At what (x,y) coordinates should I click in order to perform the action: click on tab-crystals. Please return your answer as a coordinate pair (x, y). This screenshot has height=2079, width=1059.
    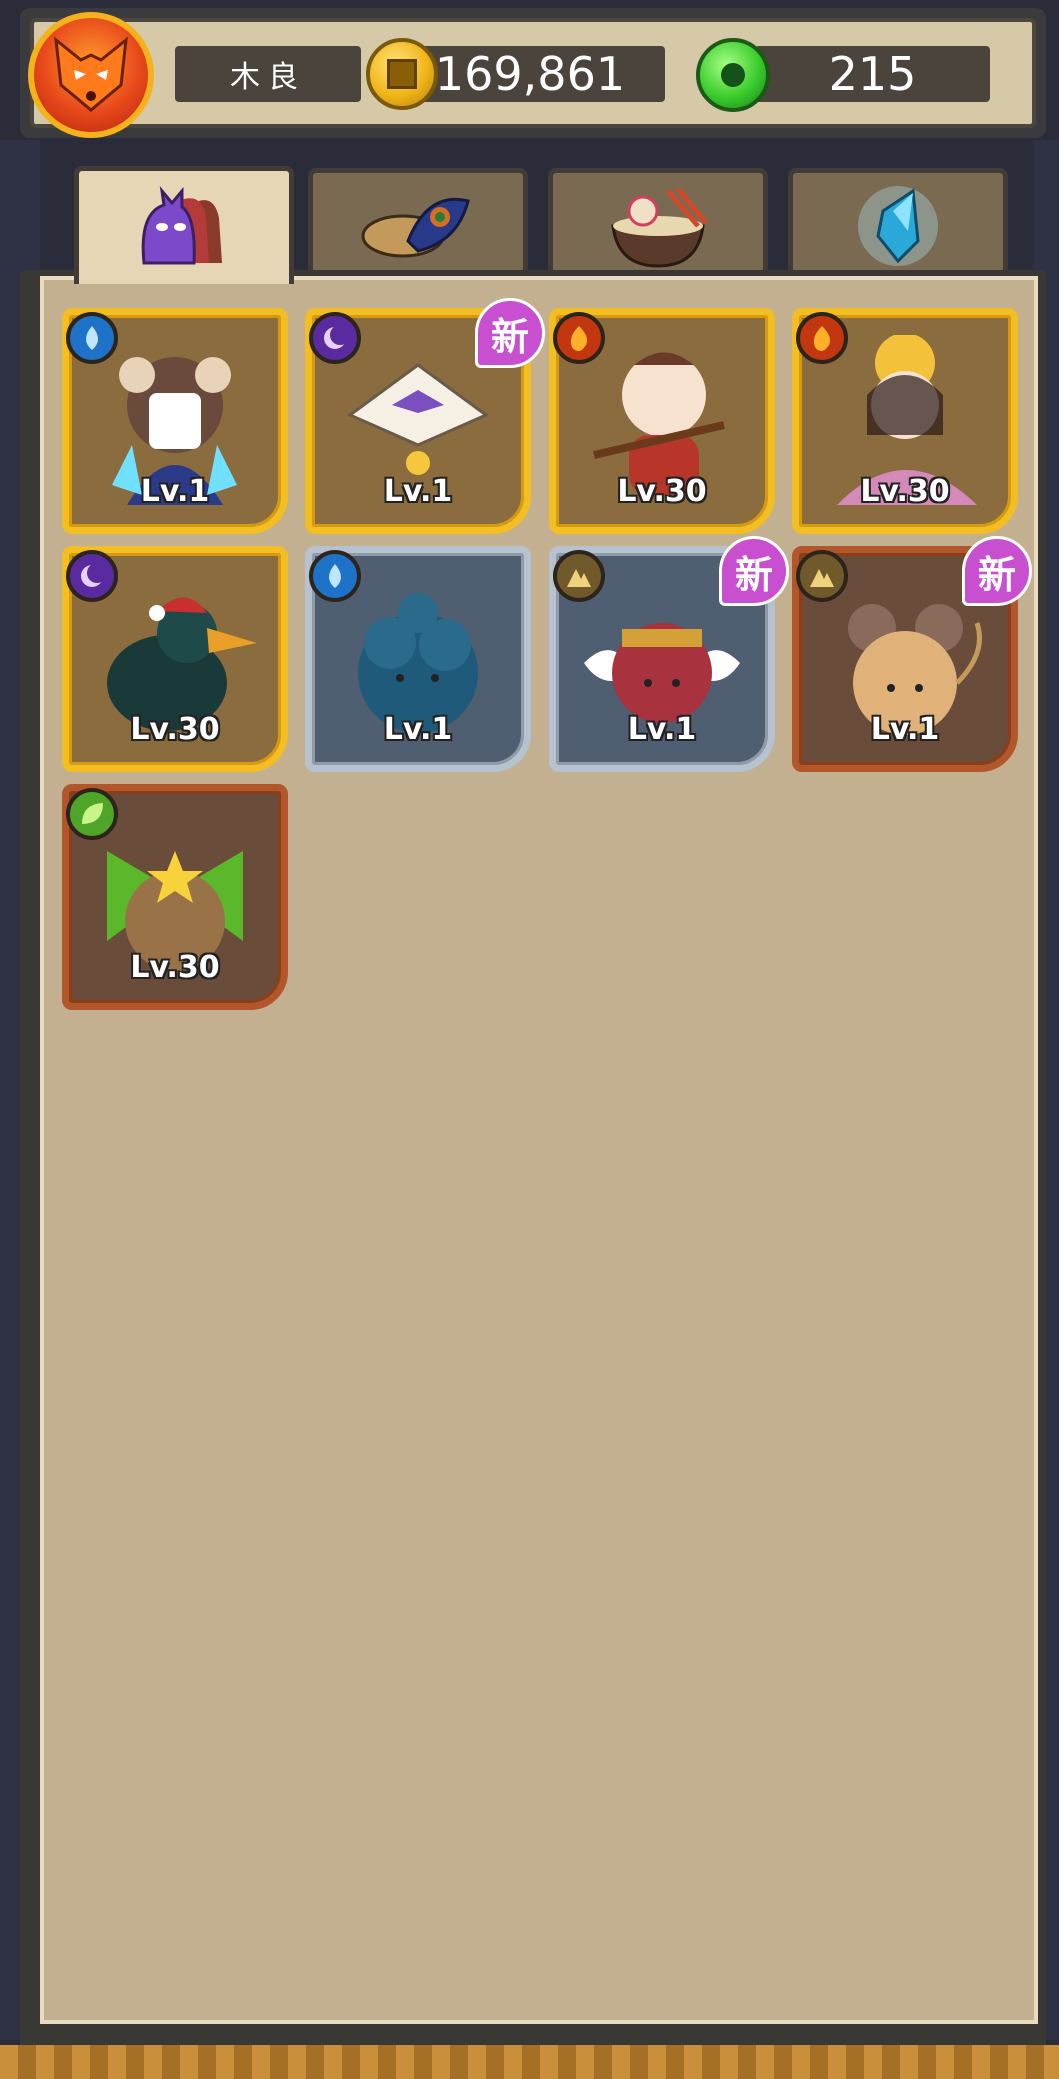
    Looking at the image, I should click on (898, 223).